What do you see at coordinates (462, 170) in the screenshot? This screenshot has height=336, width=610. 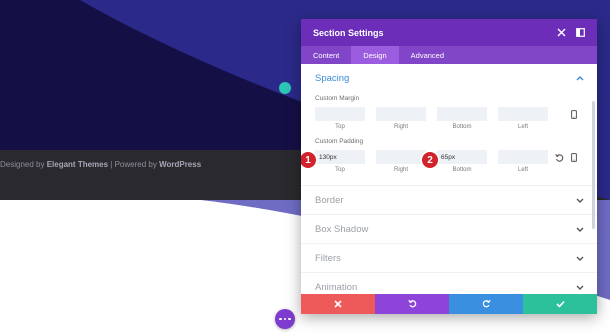 I see `padding-bottom-label: Bottom` at bounding box center [462, 170].